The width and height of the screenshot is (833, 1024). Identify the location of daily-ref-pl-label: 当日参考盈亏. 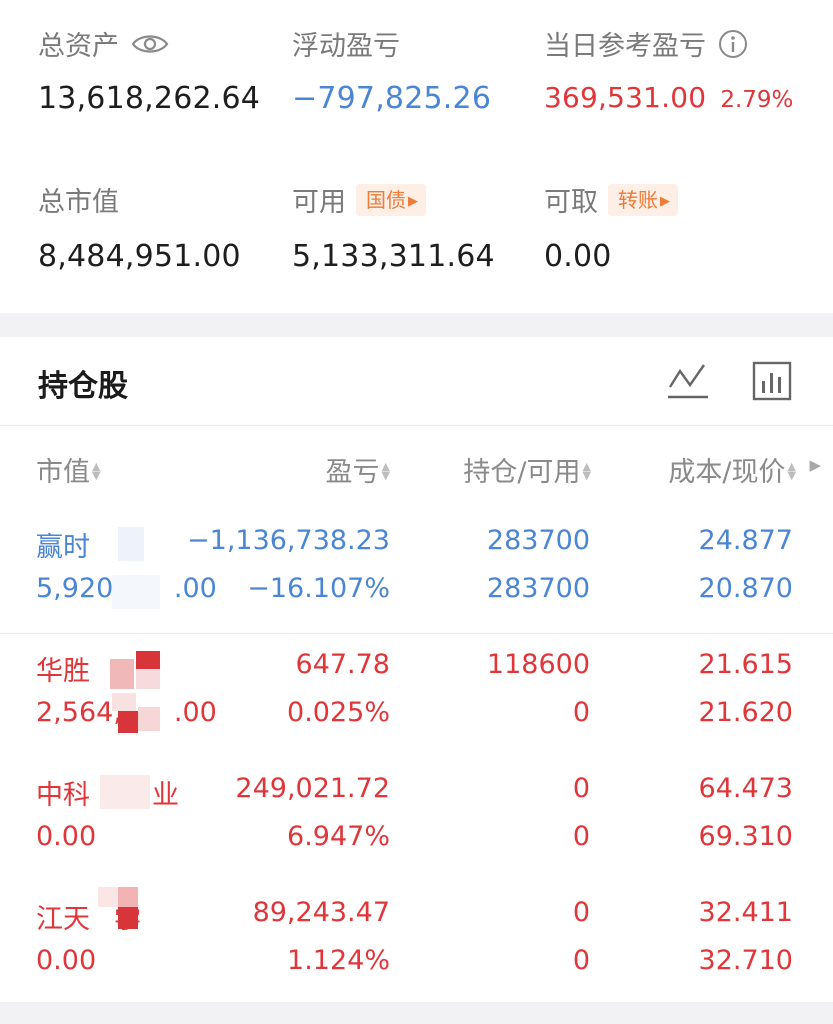
(625, 46).